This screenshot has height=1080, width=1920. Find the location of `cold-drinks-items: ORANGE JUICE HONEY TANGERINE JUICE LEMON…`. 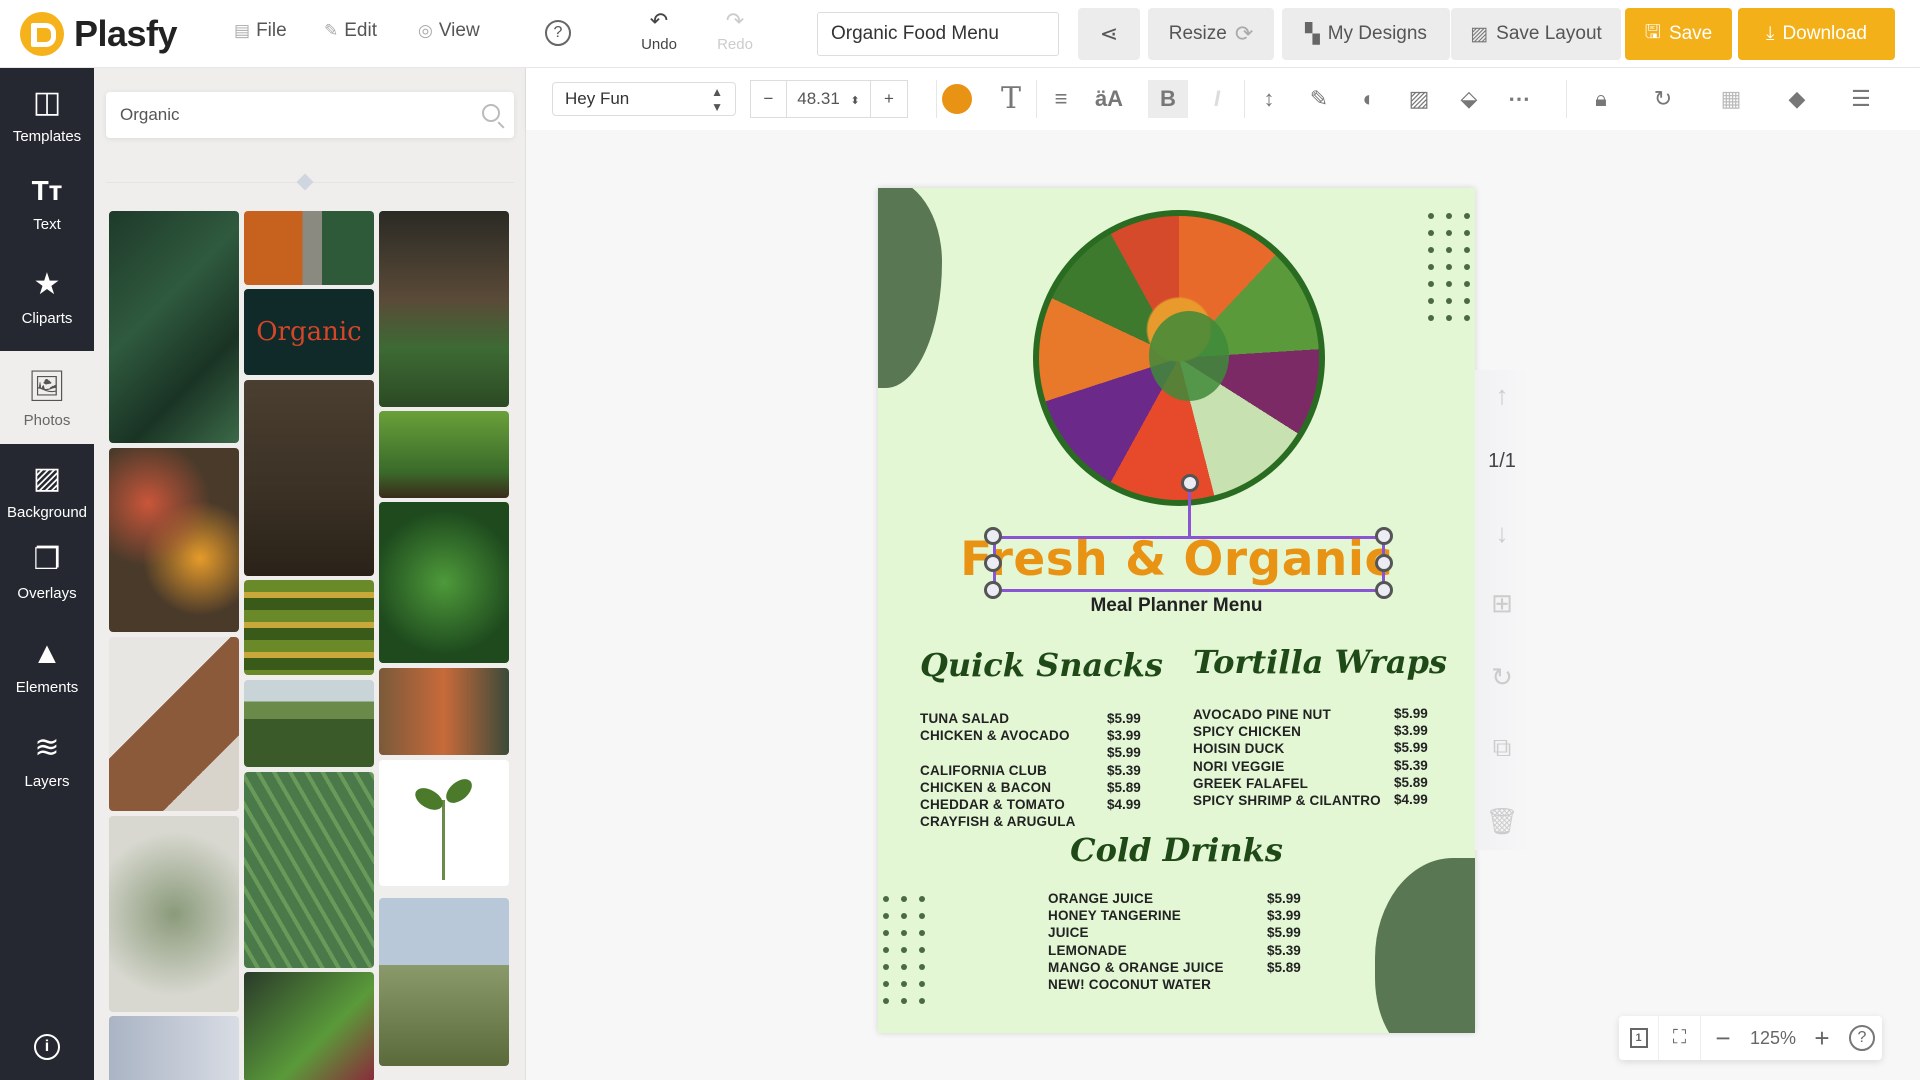

cold-drinks-items: ORANGE JUICE HONEY TANGERINE JUICE LEMON… is located at coordinates (1136, 941).